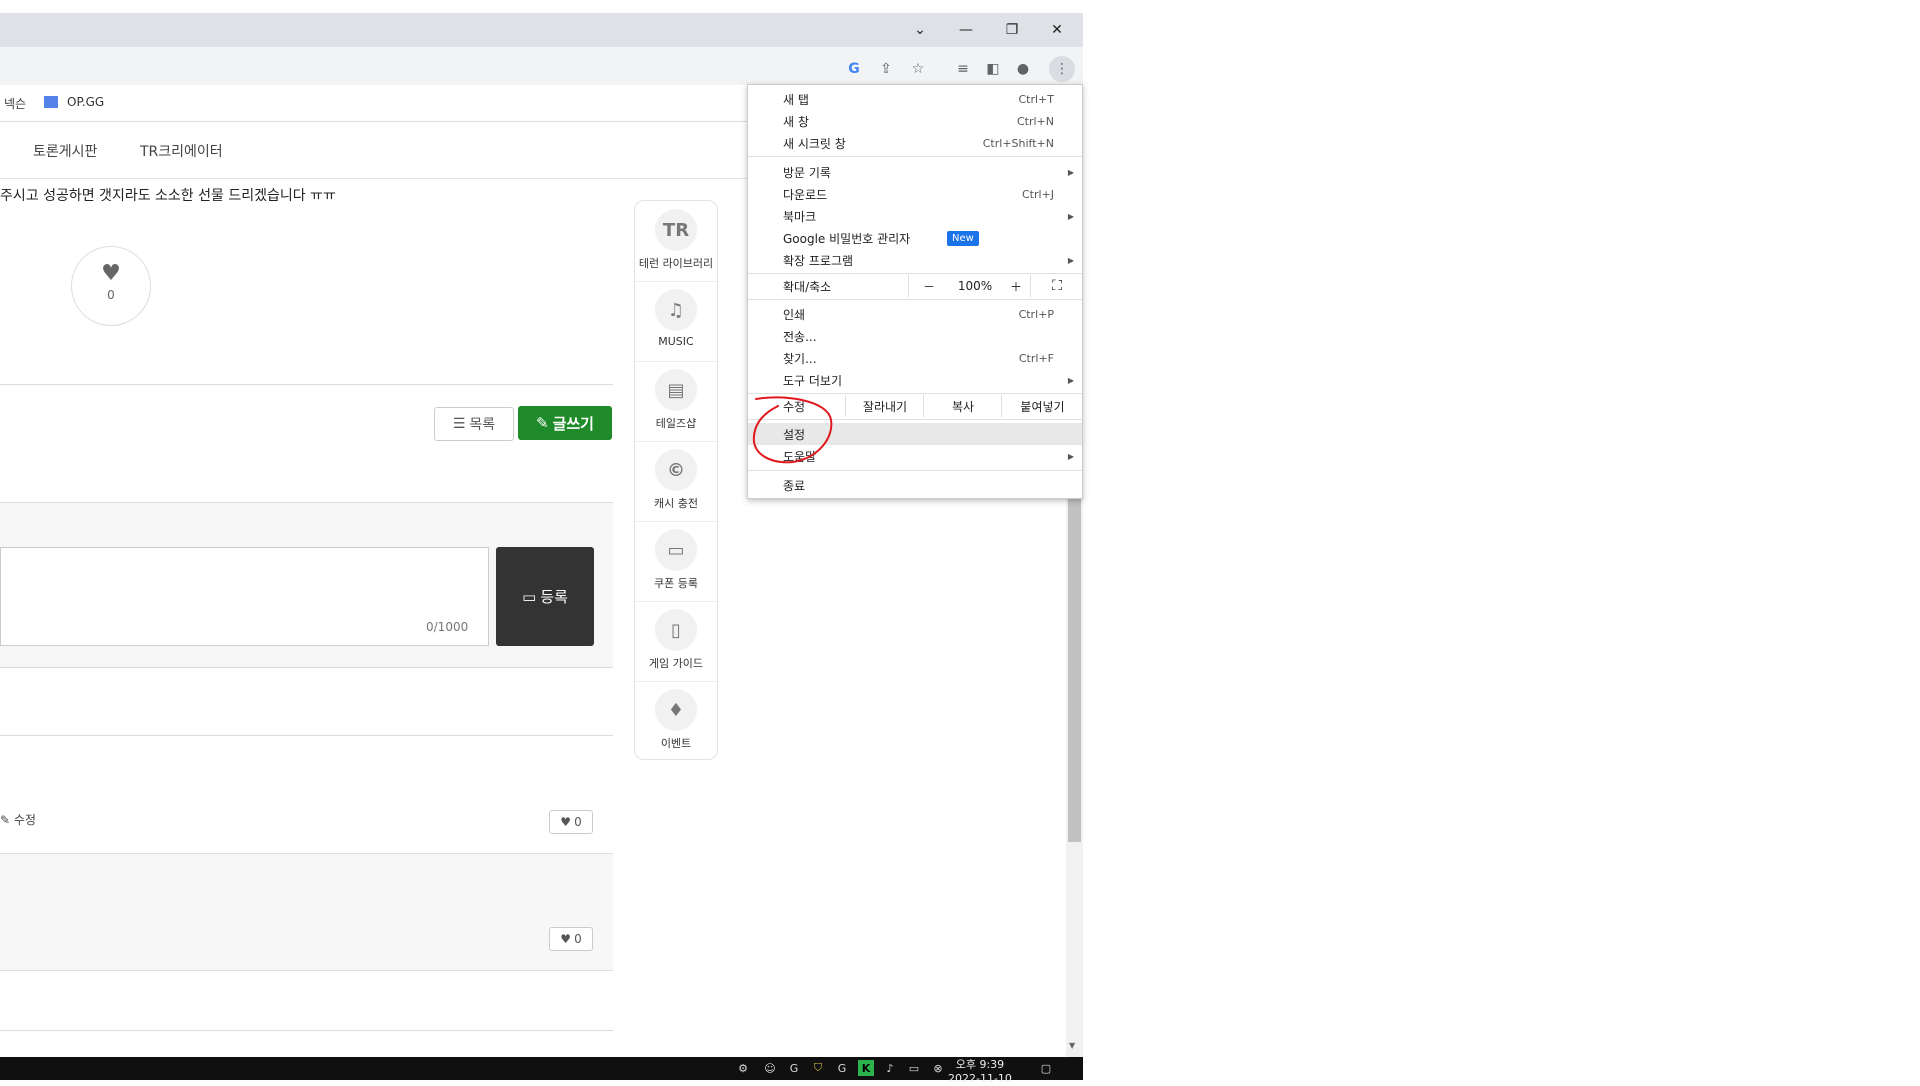  What do you see at coordinates (842, 1068) in the screenshot?
I see `grammarly-icon: G` at bounding box center [842, 1068].